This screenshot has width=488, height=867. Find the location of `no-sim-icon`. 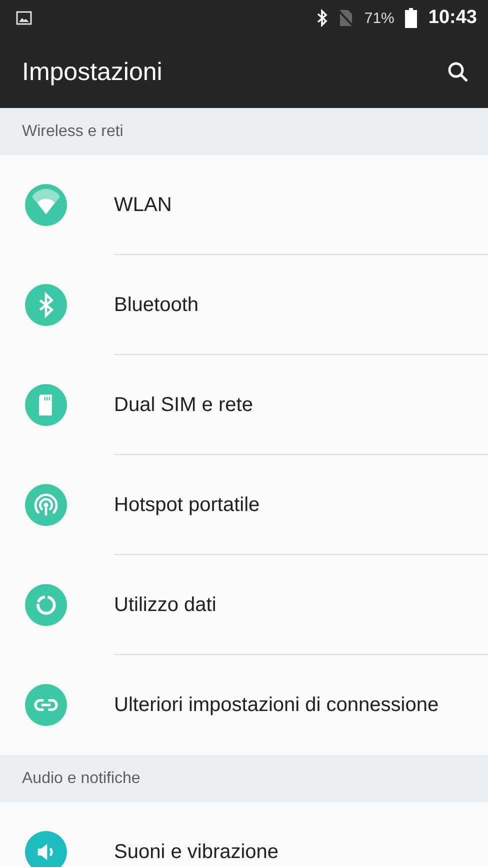

no-sim-icon is located at coordinates (346, 18).